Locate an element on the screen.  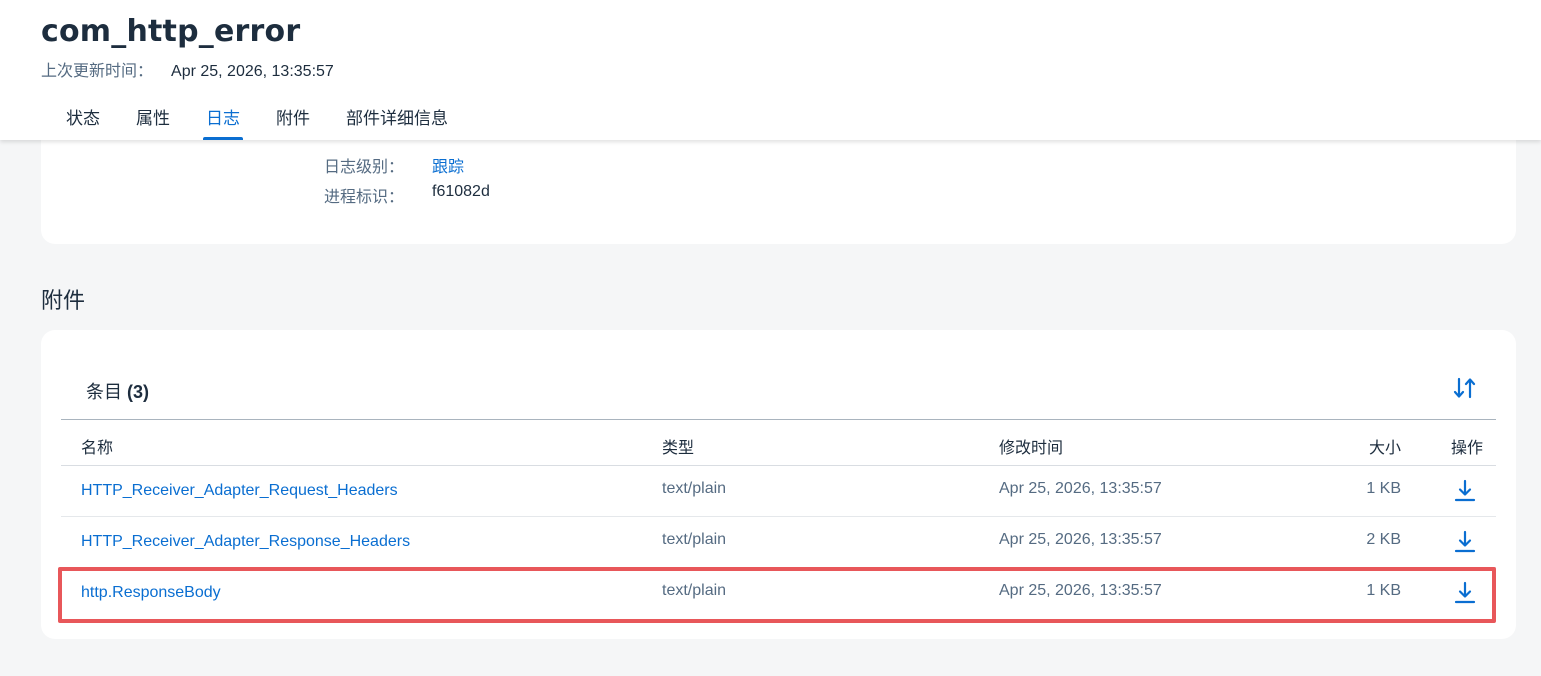
sort-button is located at coordinates (1465, 388).